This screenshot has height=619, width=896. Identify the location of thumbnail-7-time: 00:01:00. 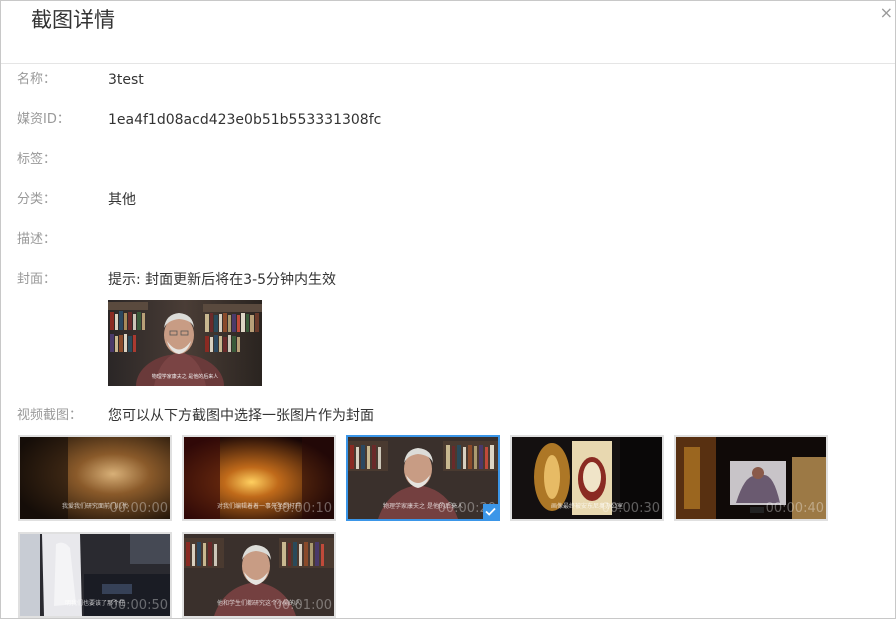
(302, 605).